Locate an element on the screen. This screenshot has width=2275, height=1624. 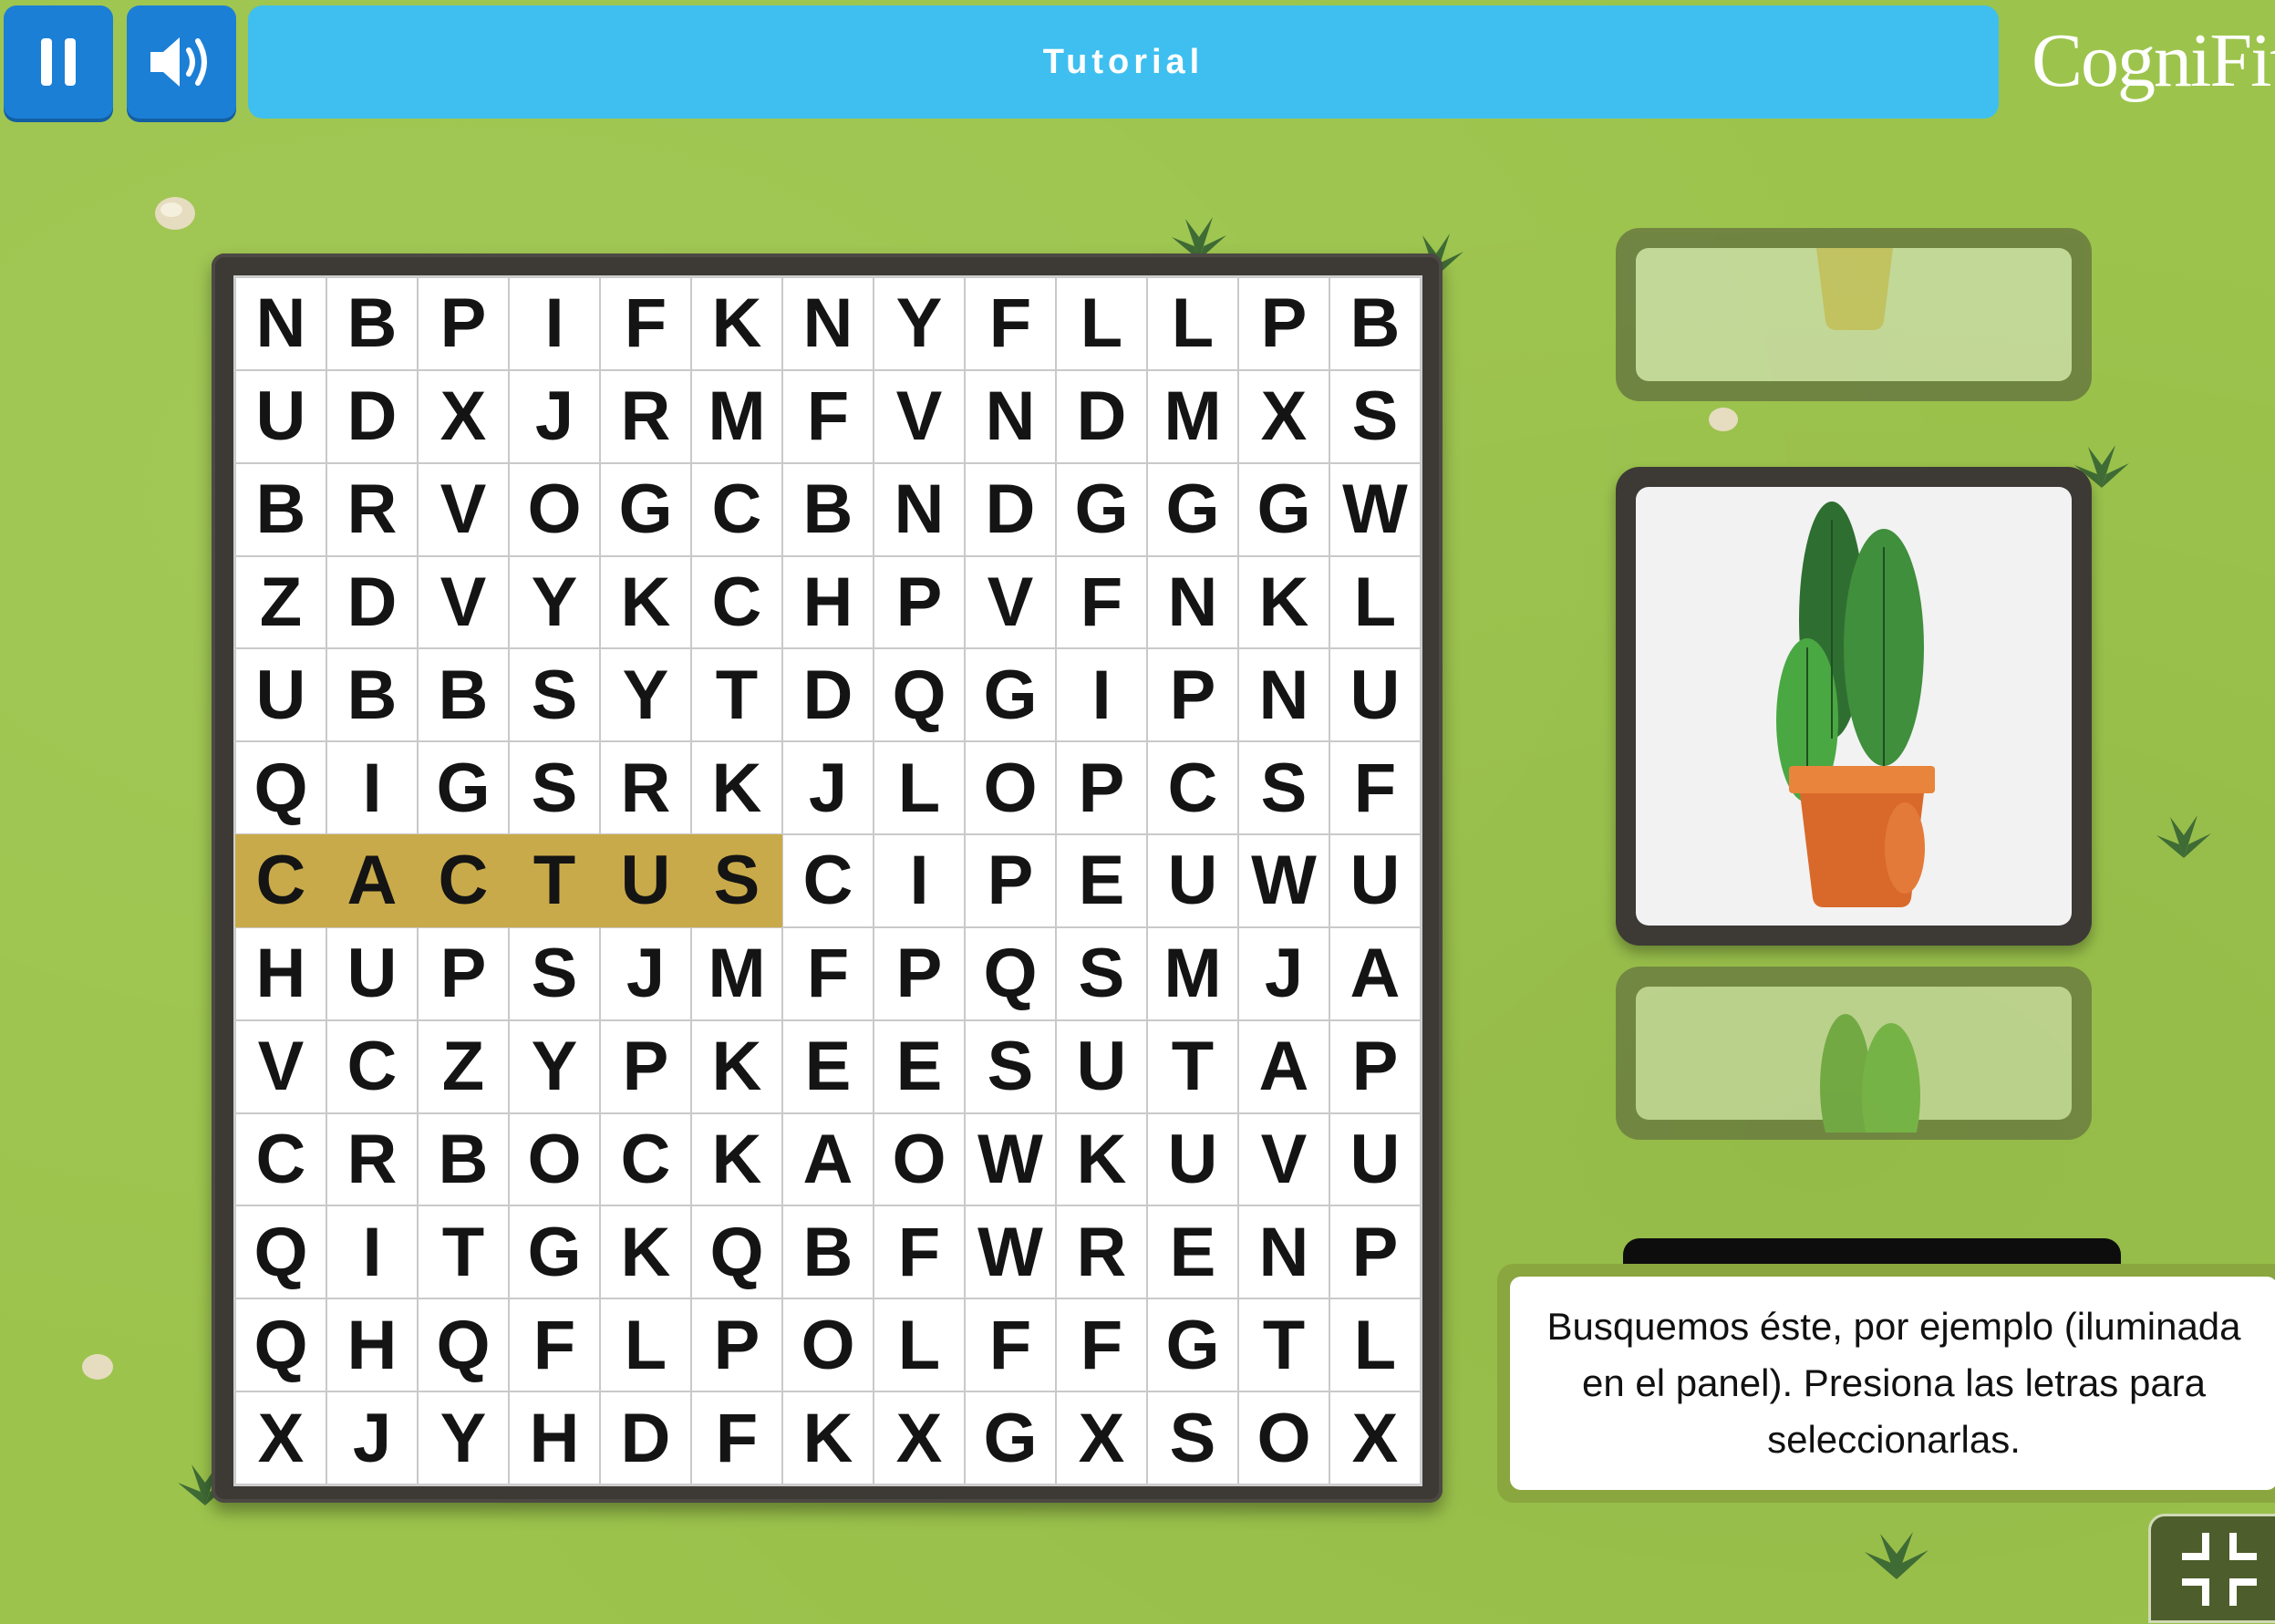
fullscreen-button is located at coordinates (2212, 1569).